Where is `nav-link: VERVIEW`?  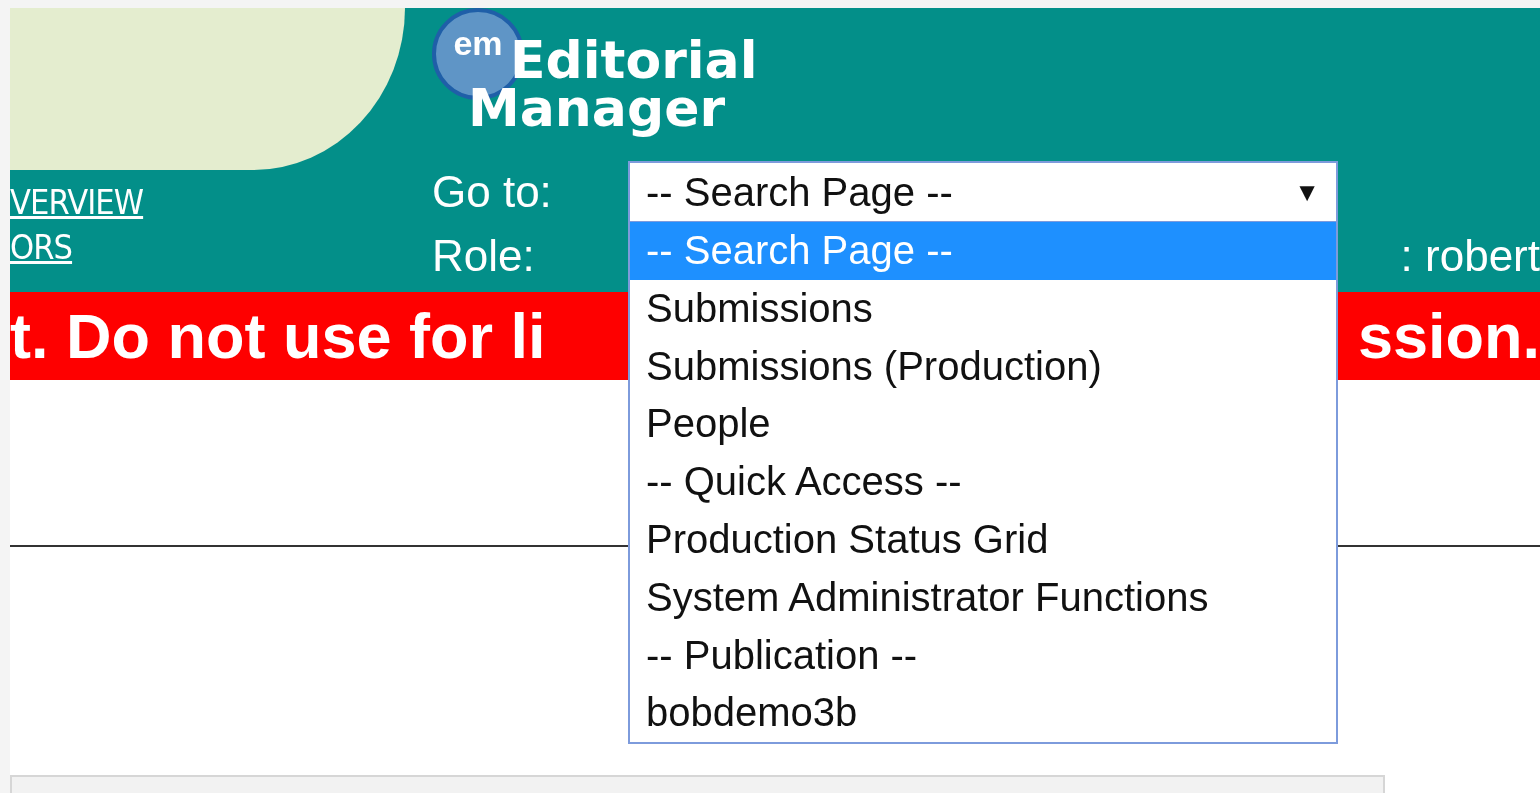
nav-link: VERVIEW is located at coordinates (77, 202).